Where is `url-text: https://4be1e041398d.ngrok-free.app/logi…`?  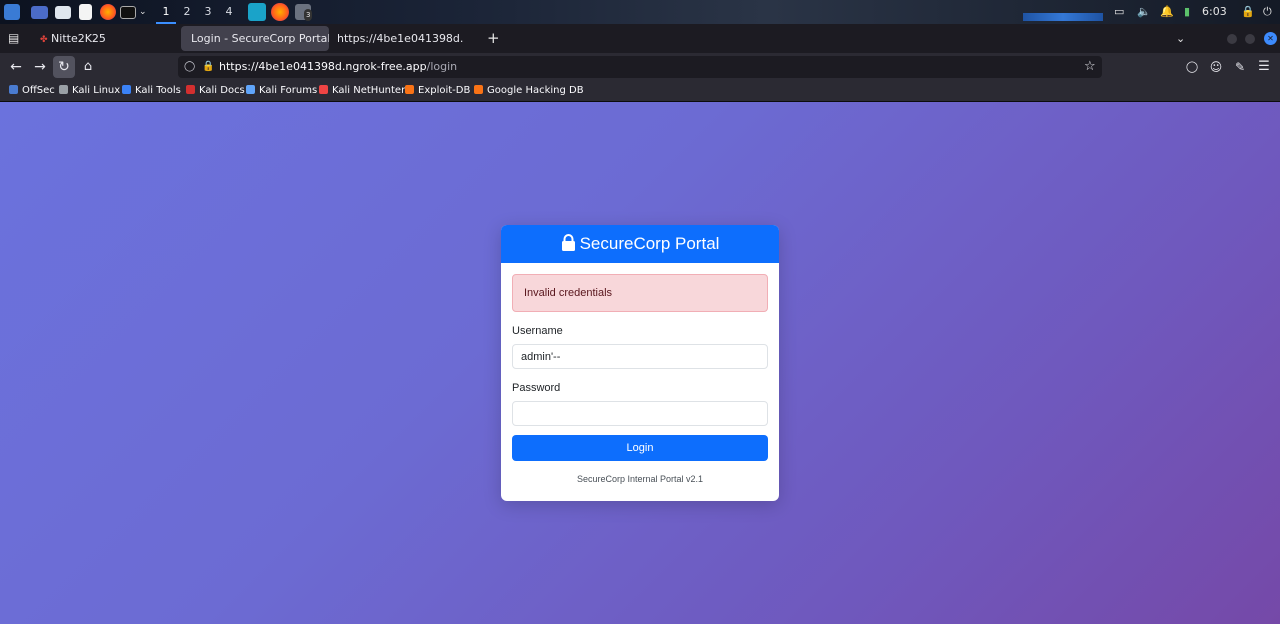 url-text: https://4be1e041398d.ngrok-free.app/logi… is located at coordinates (338, 67).